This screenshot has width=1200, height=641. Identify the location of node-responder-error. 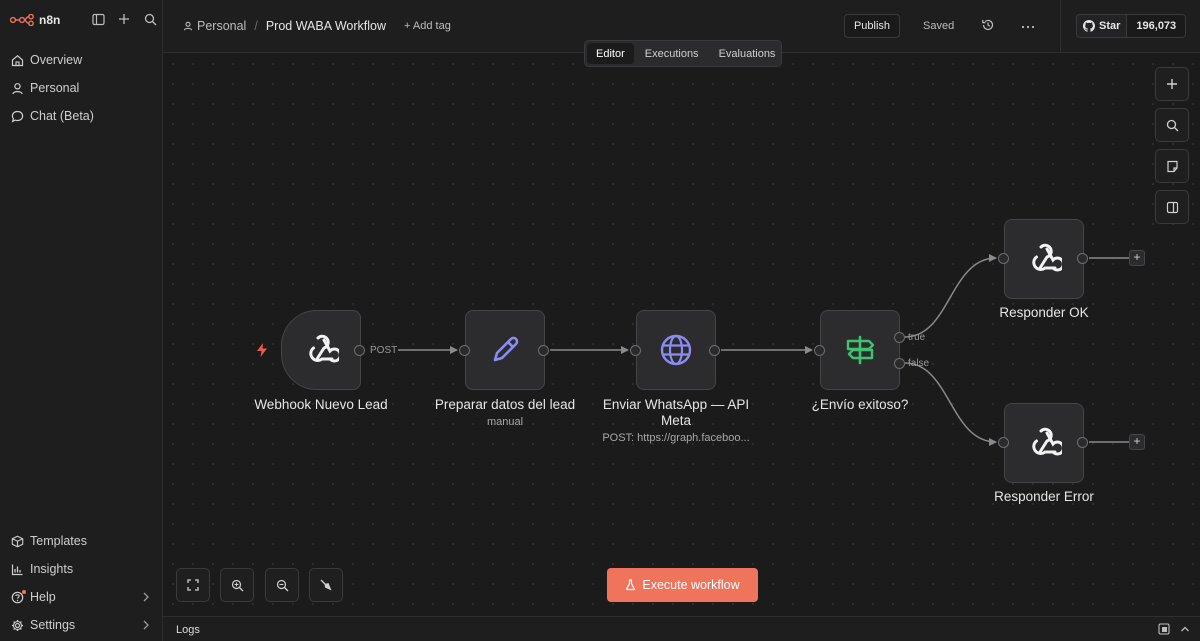
(1044, 443).